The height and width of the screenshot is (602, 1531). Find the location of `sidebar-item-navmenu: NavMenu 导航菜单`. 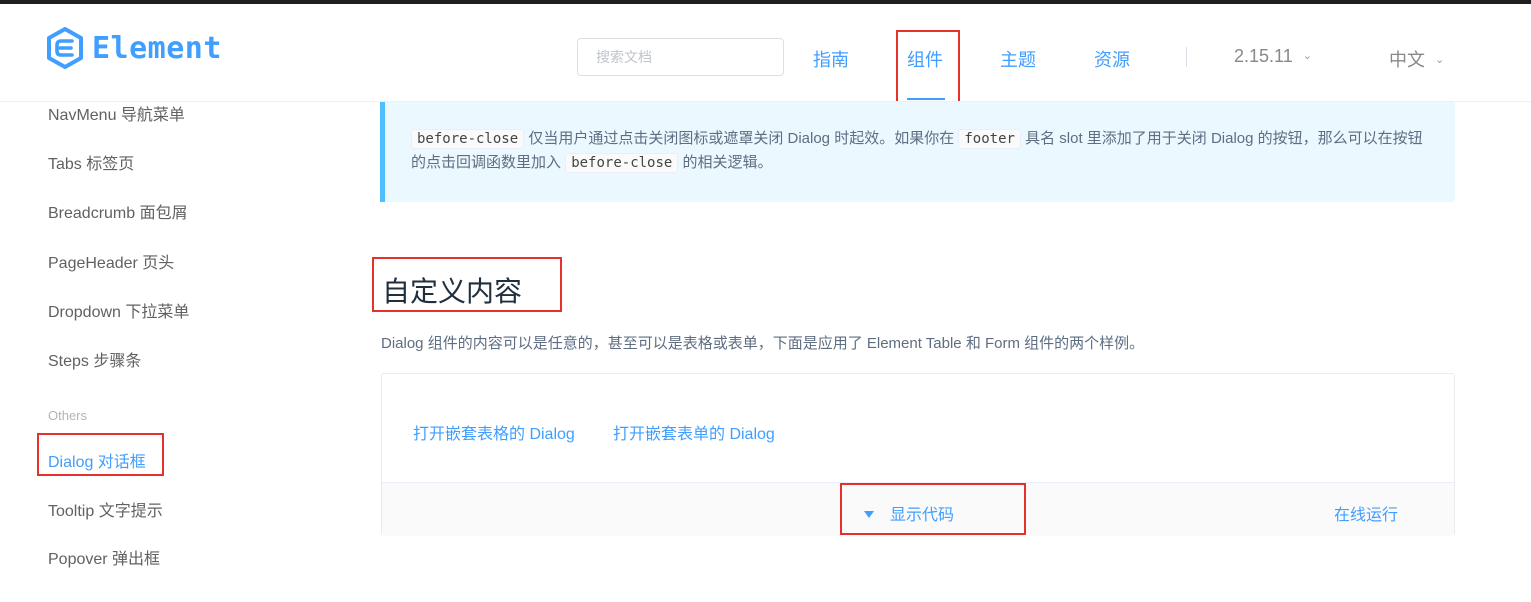

sidebar-item-navmenu: NavMenu 导航菜单 is located at coordinates (116, 113).